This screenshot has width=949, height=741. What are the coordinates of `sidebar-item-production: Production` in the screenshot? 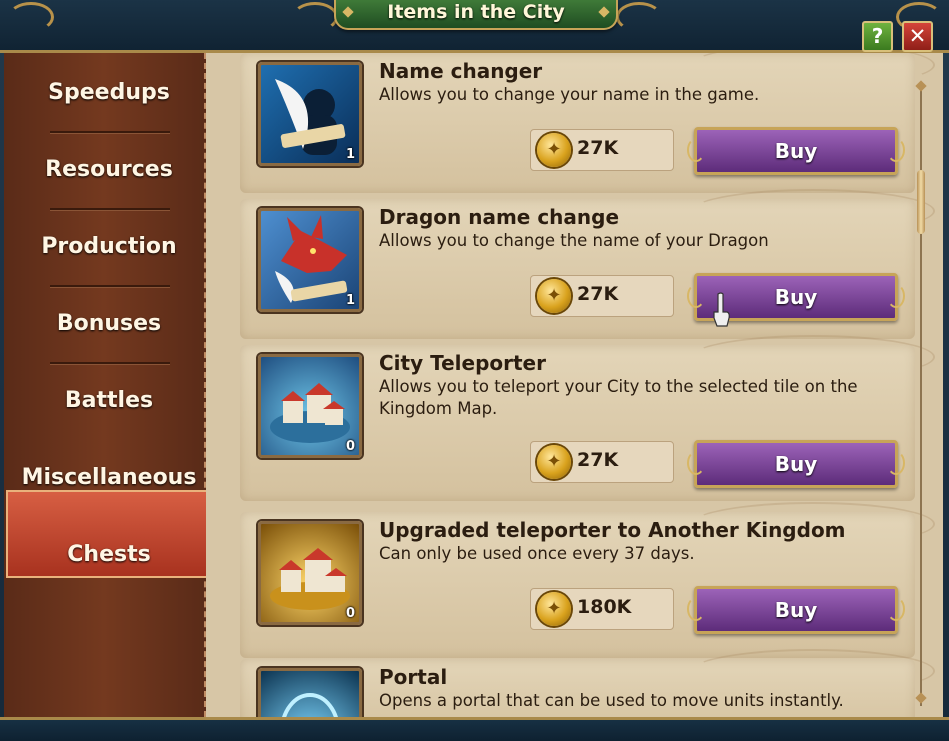 It's located at (109, 247).